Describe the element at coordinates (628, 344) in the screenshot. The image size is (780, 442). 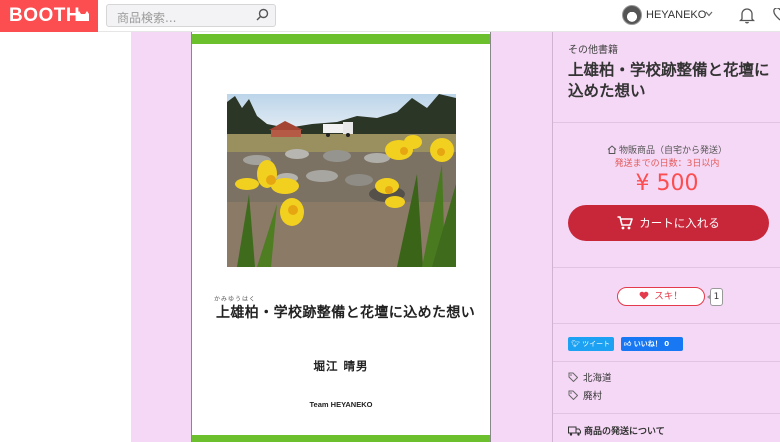
I see `thumbs-up-icon: 👍︎` at that location.